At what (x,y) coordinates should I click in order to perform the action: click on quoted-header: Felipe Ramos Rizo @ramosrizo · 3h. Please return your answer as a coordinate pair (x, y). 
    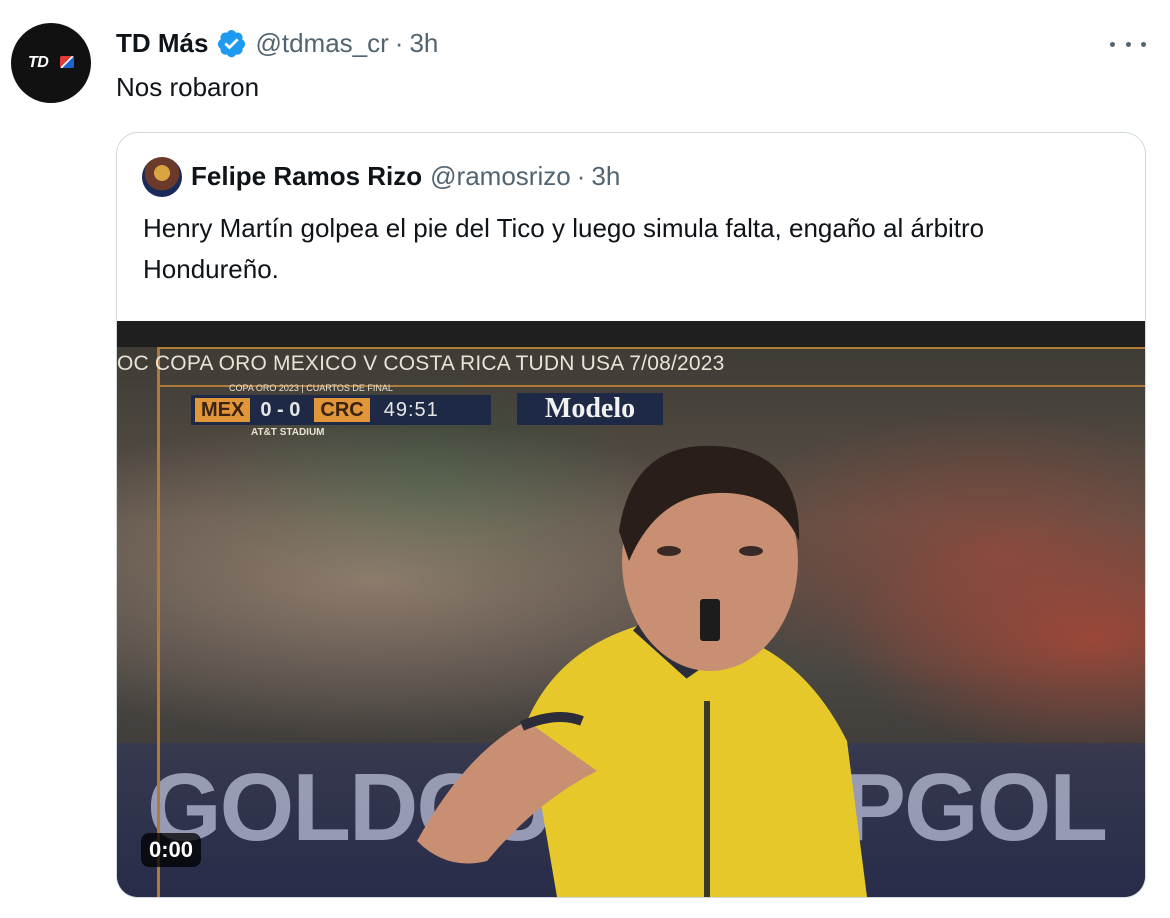
    Looking at the image, I should click on (405, 176).